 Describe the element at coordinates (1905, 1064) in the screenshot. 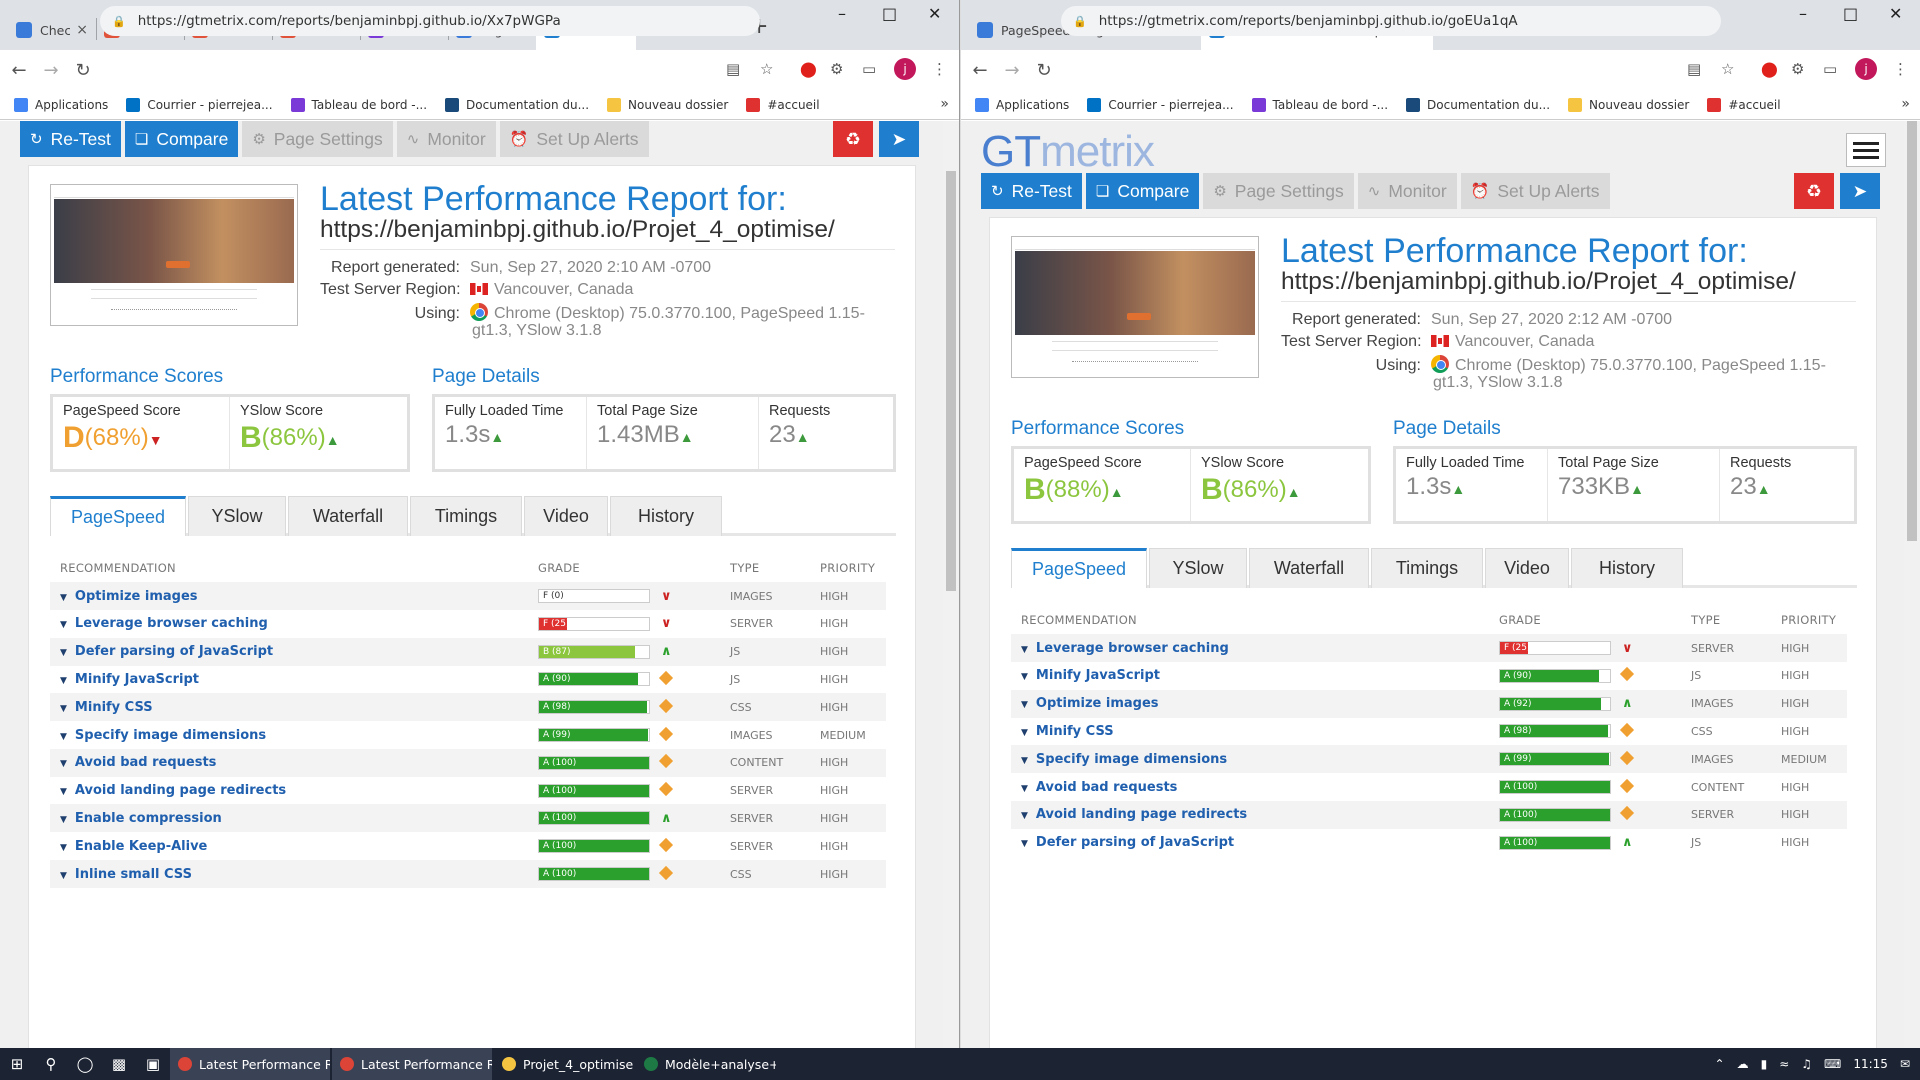

I see `notifications-icon: ✉` at that location.